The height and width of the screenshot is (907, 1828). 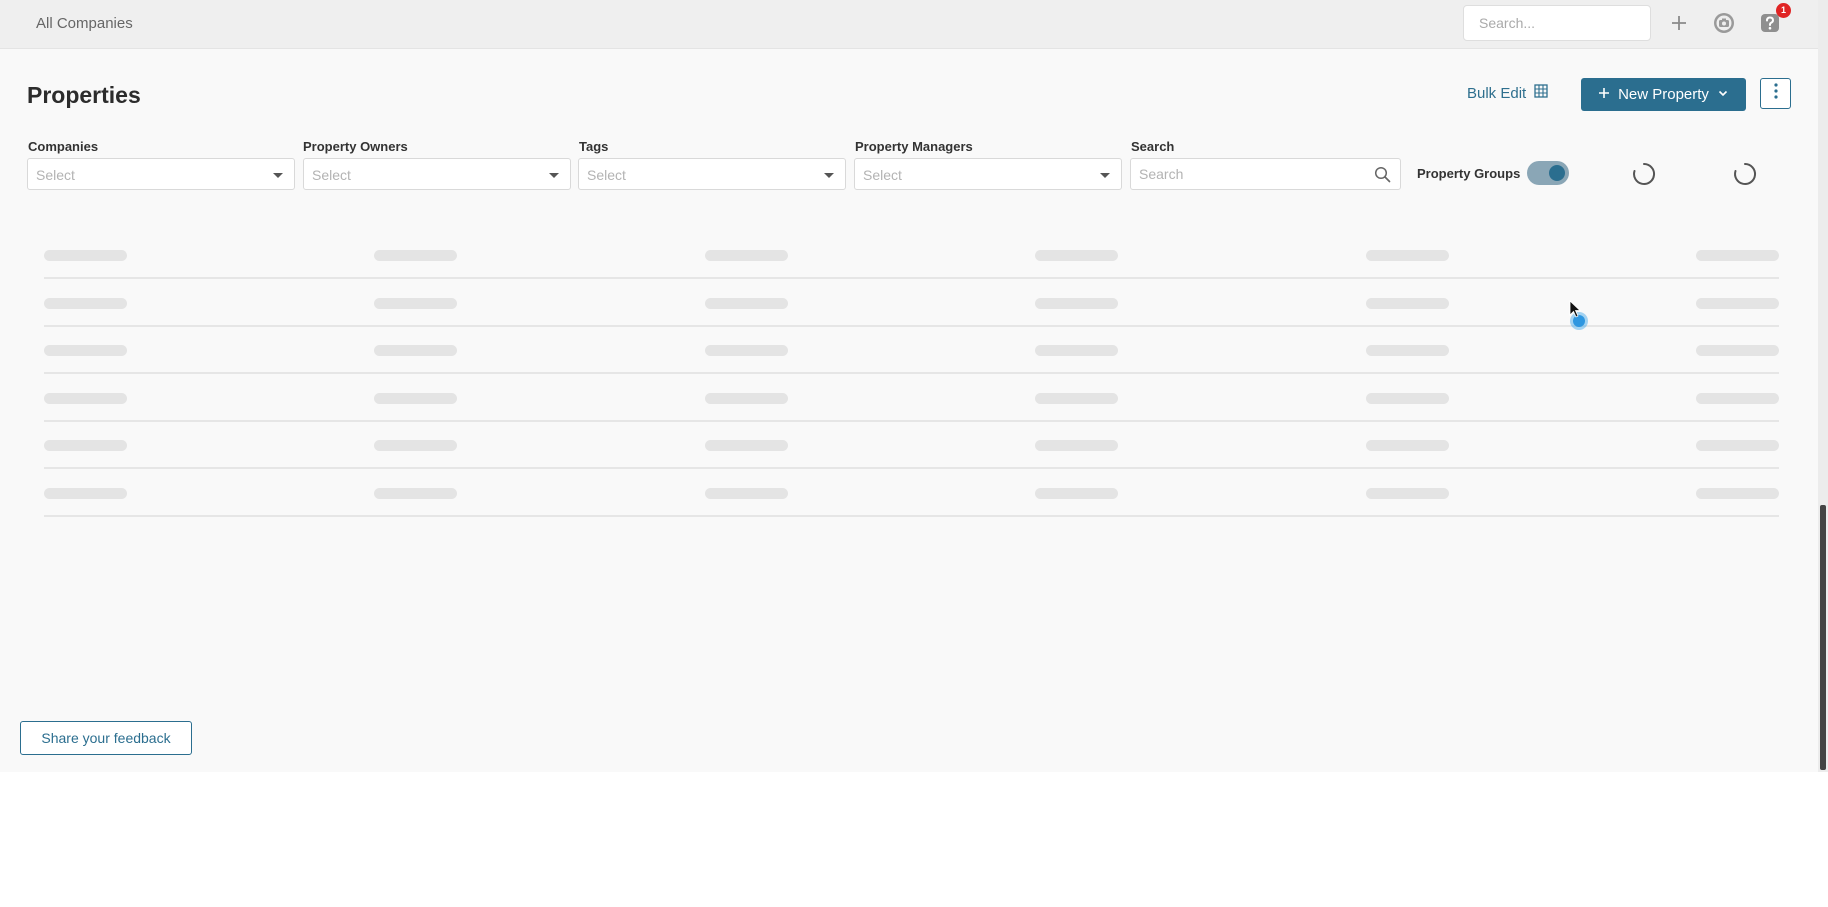 What do you see at coordinates (161, 174) in the screenshot?
I see `companies-select: Select` at bounding box center [161, 174].